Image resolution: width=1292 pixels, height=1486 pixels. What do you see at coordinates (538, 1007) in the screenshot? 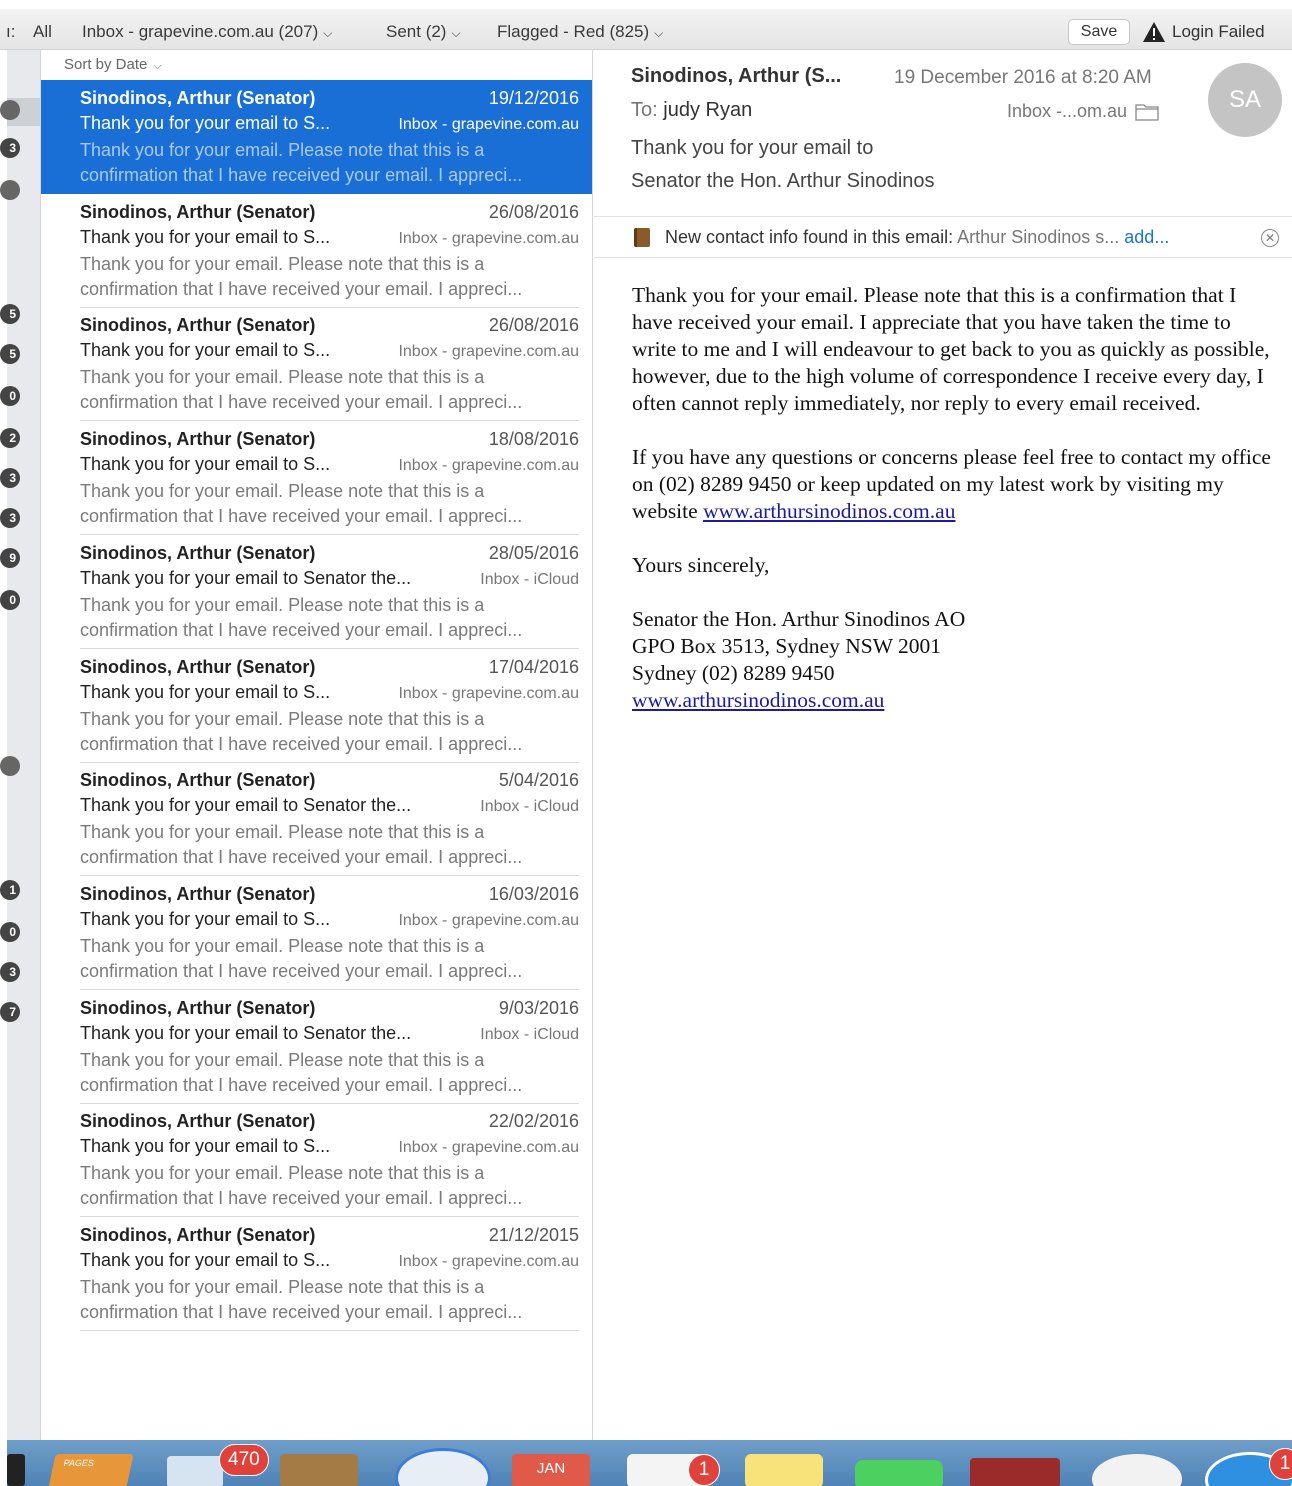
I see `message-date: 9/03/2016` at bounding box center [538, 1007].